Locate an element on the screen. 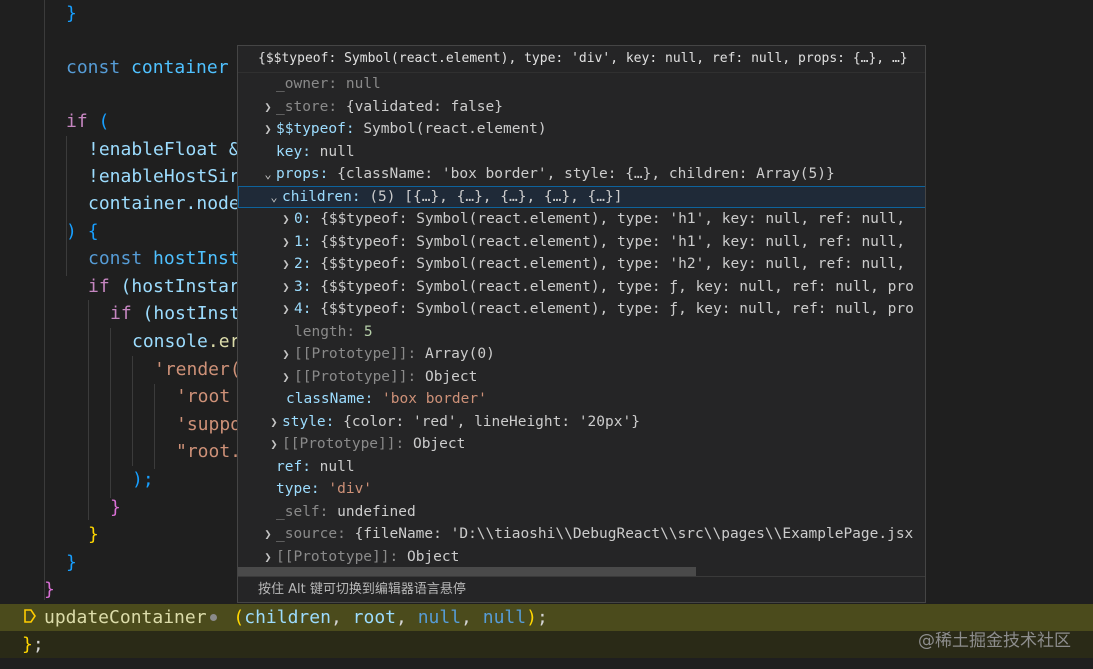 The image size is (1093, 669). identifier: hostInst is located at coordinates (196, 258).